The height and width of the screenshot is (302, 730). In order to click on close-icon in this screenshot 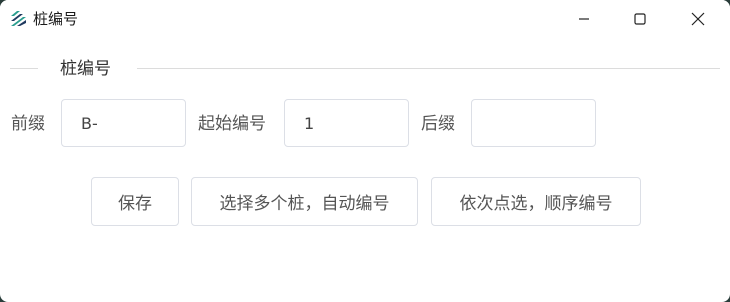, I will do `click(698, 19)`.